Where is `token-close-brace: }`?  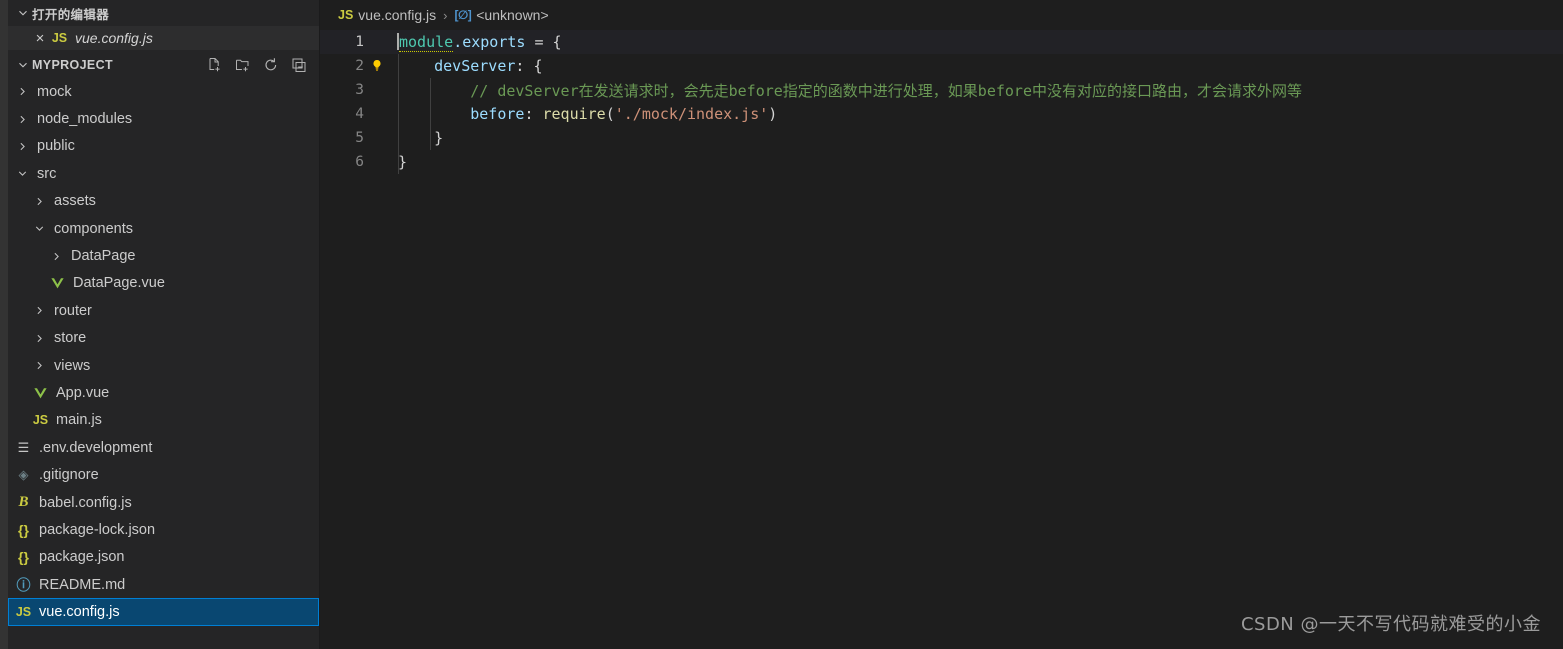 token-close-brace: } is located at coordinates (439, 138).